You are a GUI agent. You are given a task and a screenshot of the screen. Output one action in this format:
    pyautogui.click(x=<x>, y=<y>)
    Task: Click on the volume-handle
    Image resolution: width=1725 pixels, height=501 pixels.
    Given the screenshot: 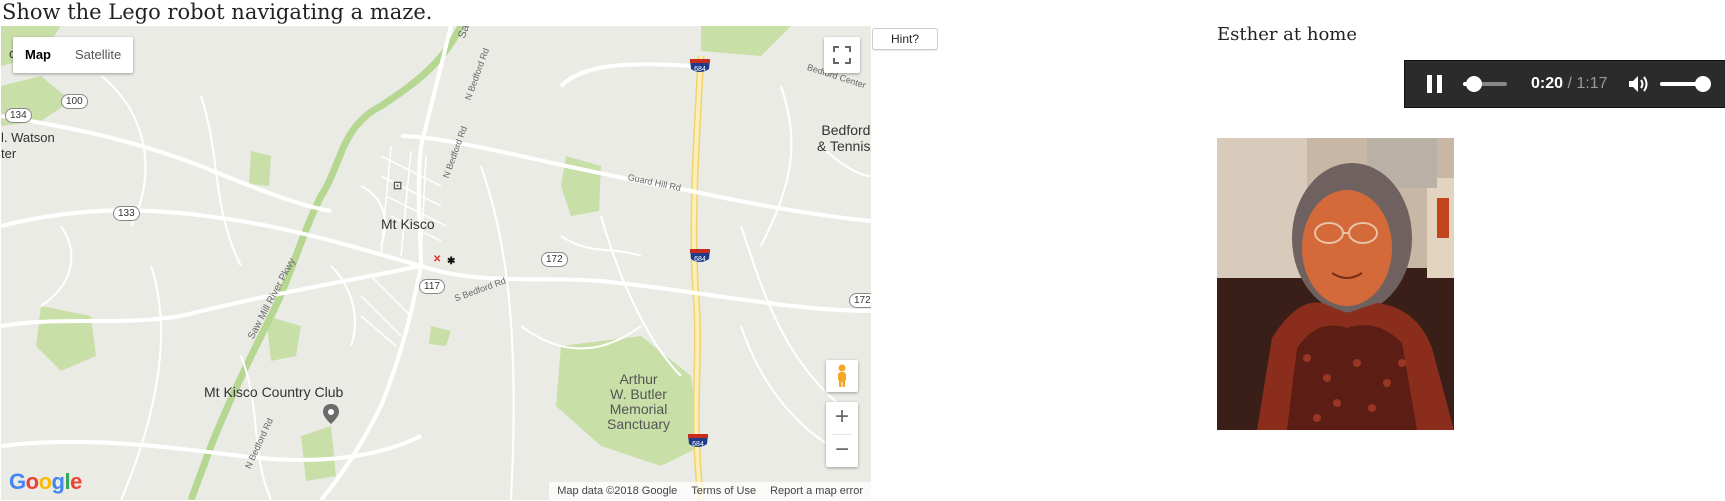 What is the action you would take?
    pyautogui.click(x=1702, y=84)
    